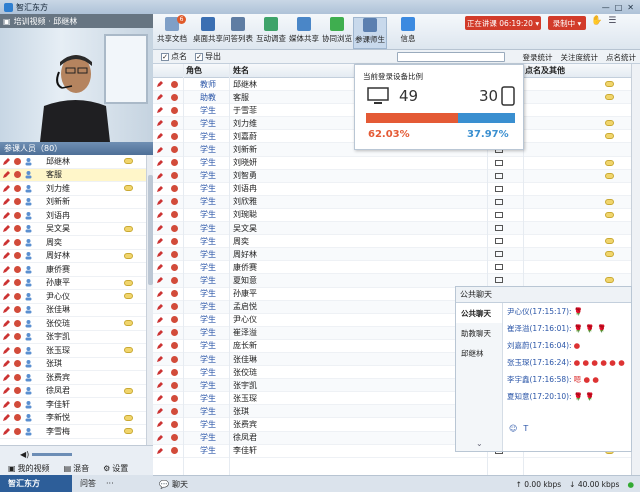 The image size is (640, 492). I want to click on name-cell: 刘智勇, so click(245, 176).